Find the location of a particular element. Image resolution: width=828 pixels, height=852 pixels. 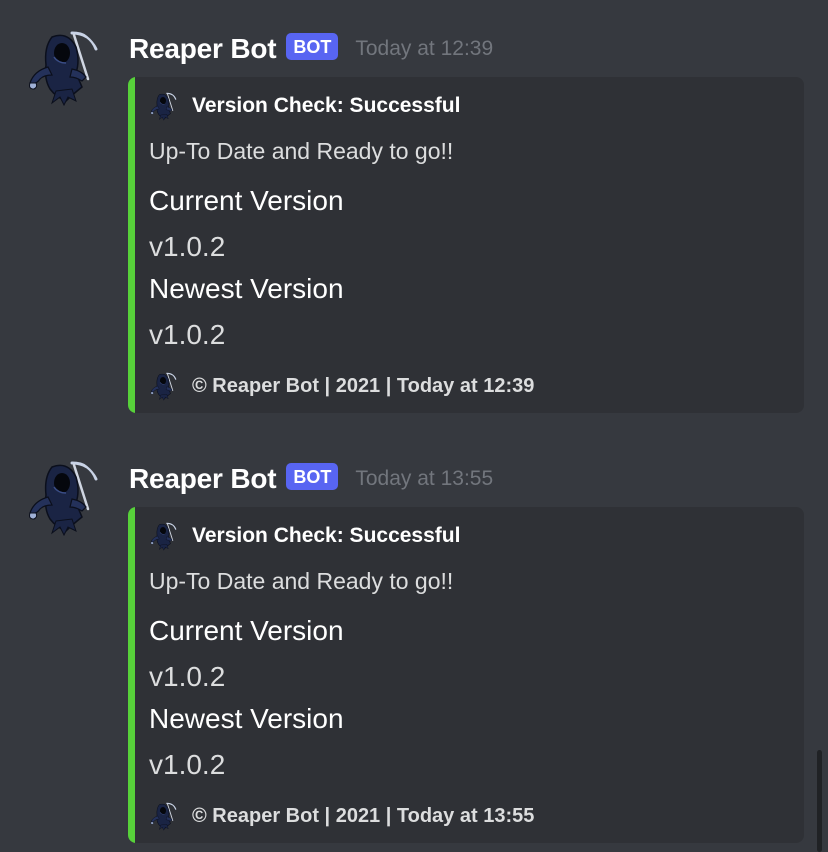

message-header: Reaper Bot BOT Today at 12:39 is located at coordinates (311, 49).